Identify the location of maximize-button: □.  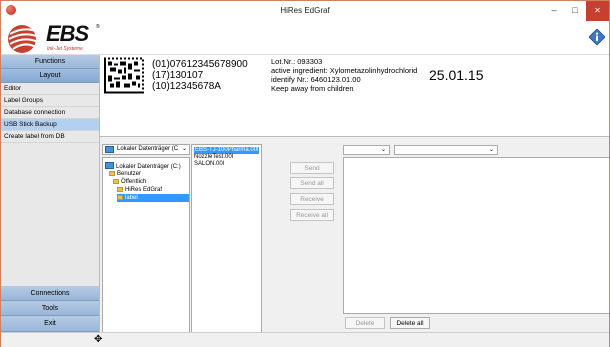
(575, 11).